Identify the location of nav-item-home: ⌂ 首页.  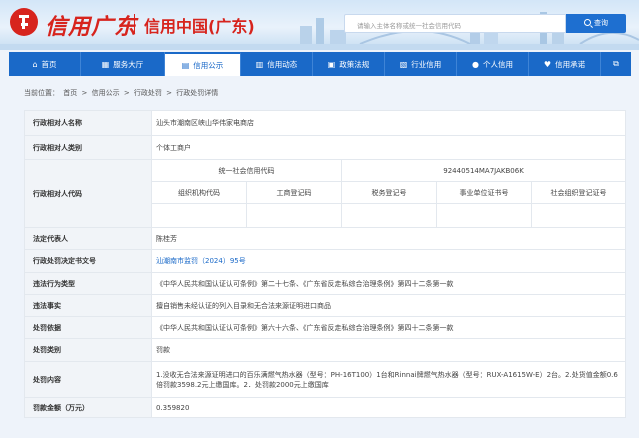
(45, 64).